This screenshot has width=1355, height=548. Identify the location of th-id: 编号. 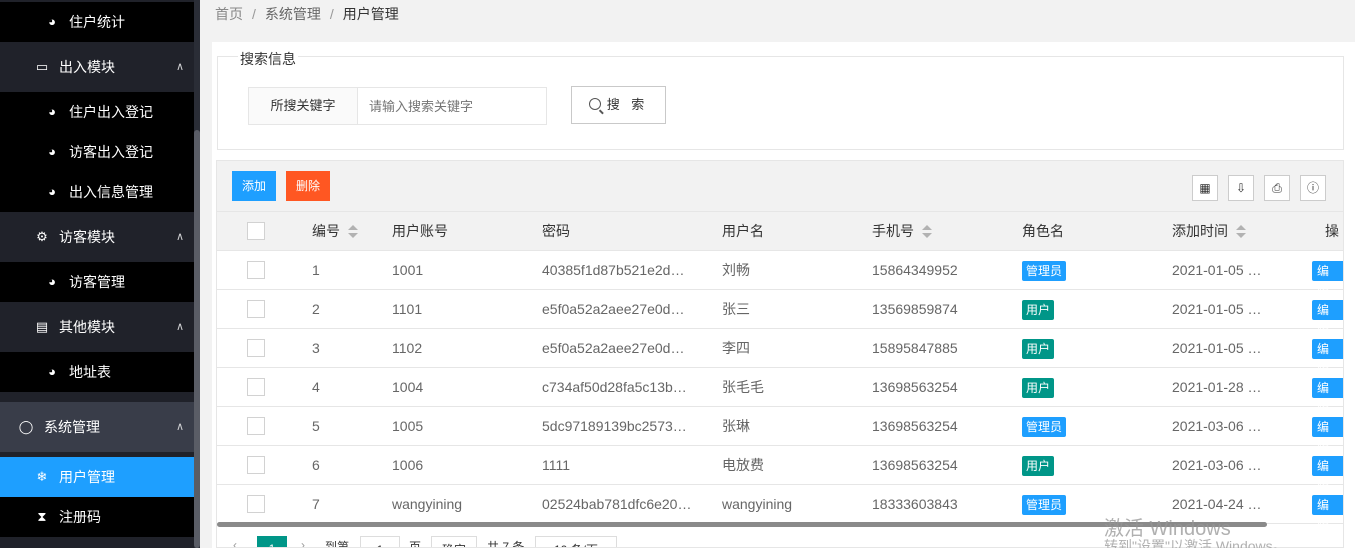
(335, 231).